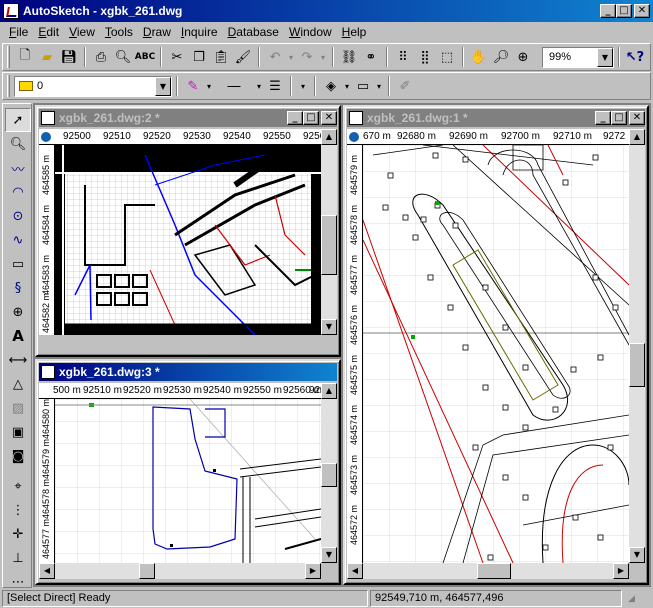 The width and height of the screenshot is (653, 608). Describe the element at coordinates (405, 86) in the screenshot. I see `property-painter-icon: ✐` at that location.